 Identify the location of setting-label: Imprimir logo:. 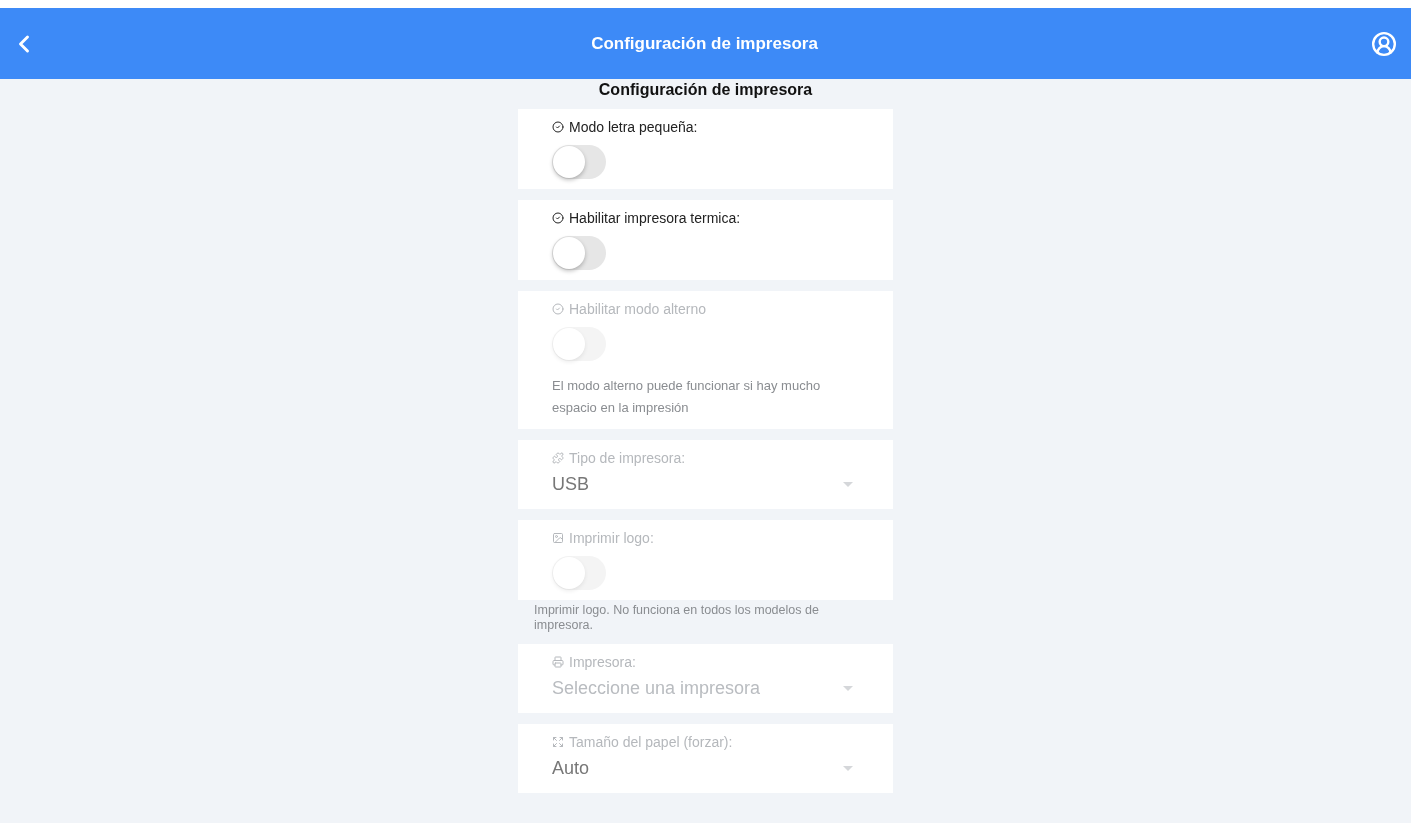
(611, 538).